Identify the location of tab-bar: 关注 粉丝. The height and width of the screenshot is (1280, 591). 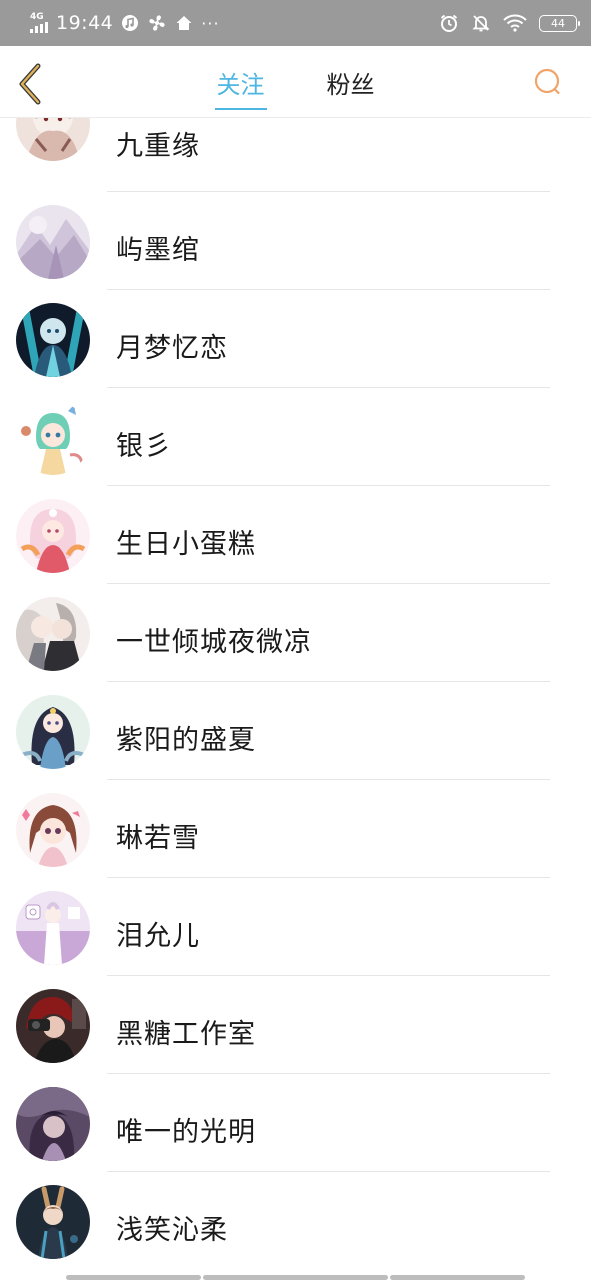
(295, 82).